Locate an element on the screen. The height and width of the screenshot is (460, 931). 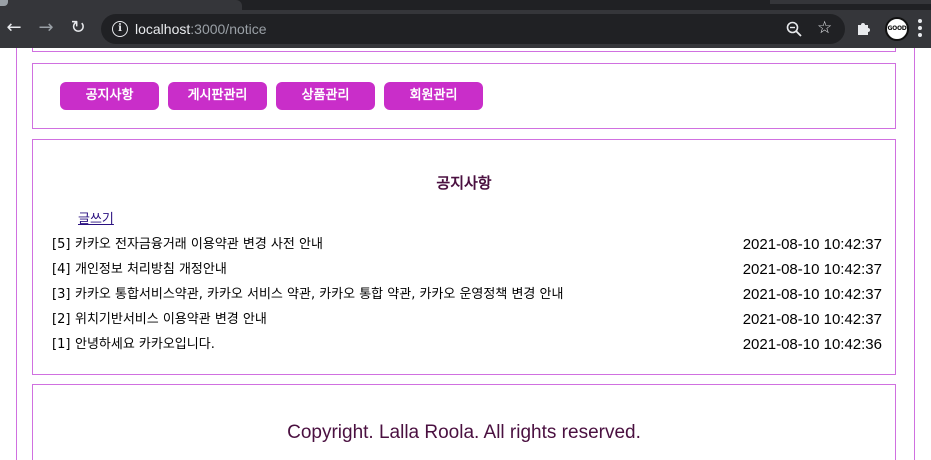
inactive-tab is located at coordinates (850, 2).